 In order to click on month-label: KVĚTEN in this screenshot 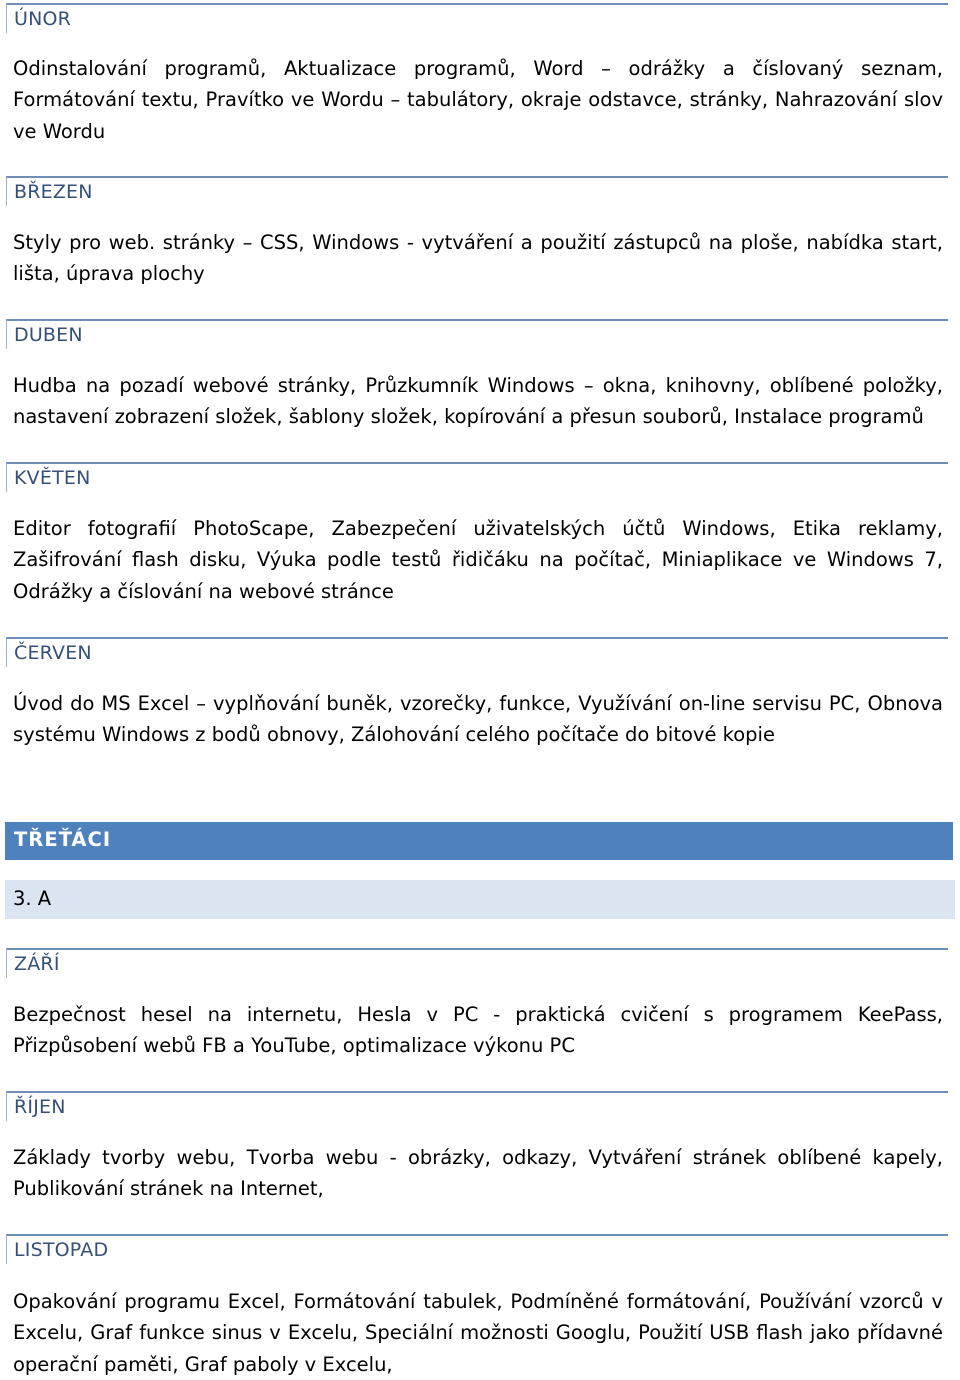, I will do `click(52, 478)`.